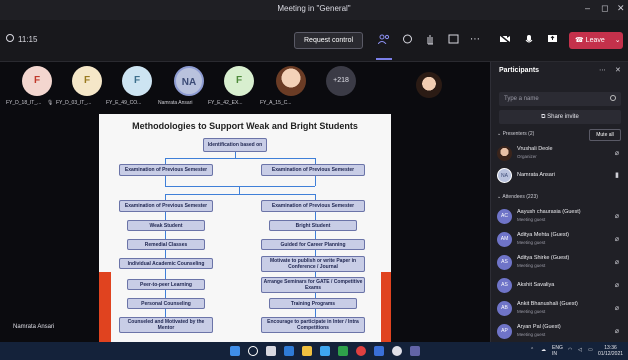 This screenshot has height=360, width=628. I want to click on chrome-icon, so click(361, 351).